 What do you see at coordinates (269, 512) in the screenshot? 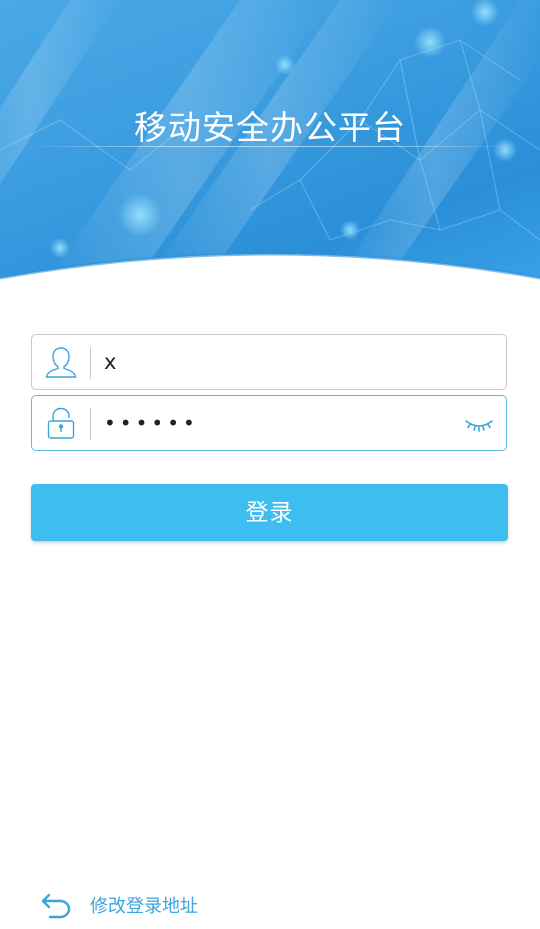
I see `login-button: 登录` at bounding box center [269, 512].